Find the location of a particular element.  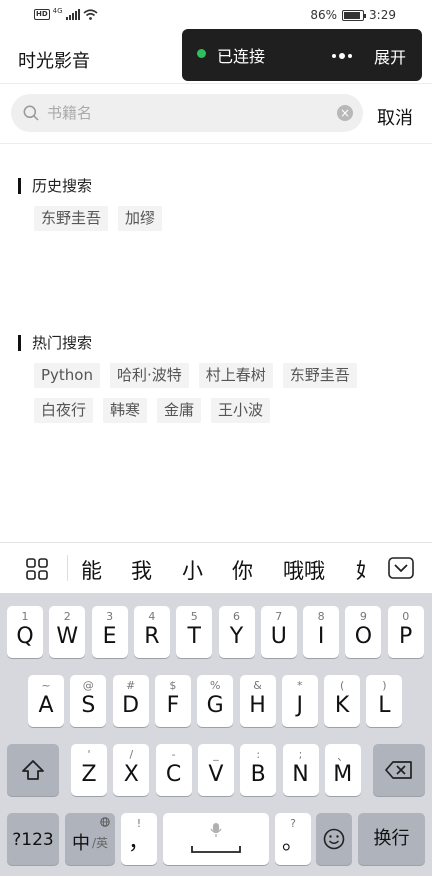

key-l: ) L is located at coordinates (384, 701).